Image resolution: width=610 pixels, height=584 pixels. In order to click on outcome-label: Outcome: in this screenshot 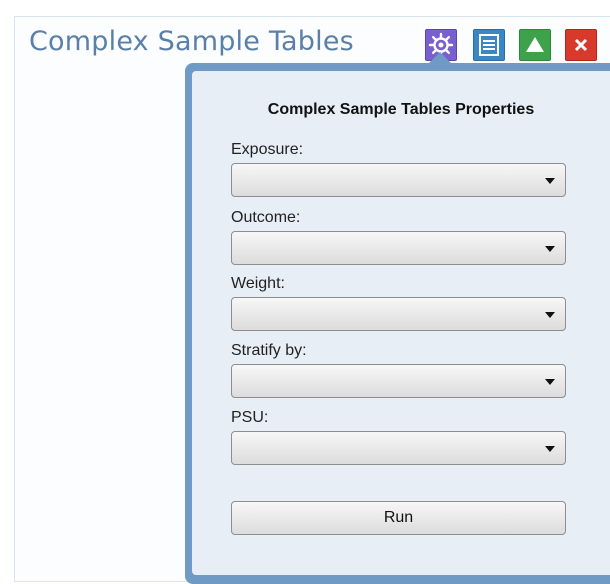, I will do `click(266, 217)`.